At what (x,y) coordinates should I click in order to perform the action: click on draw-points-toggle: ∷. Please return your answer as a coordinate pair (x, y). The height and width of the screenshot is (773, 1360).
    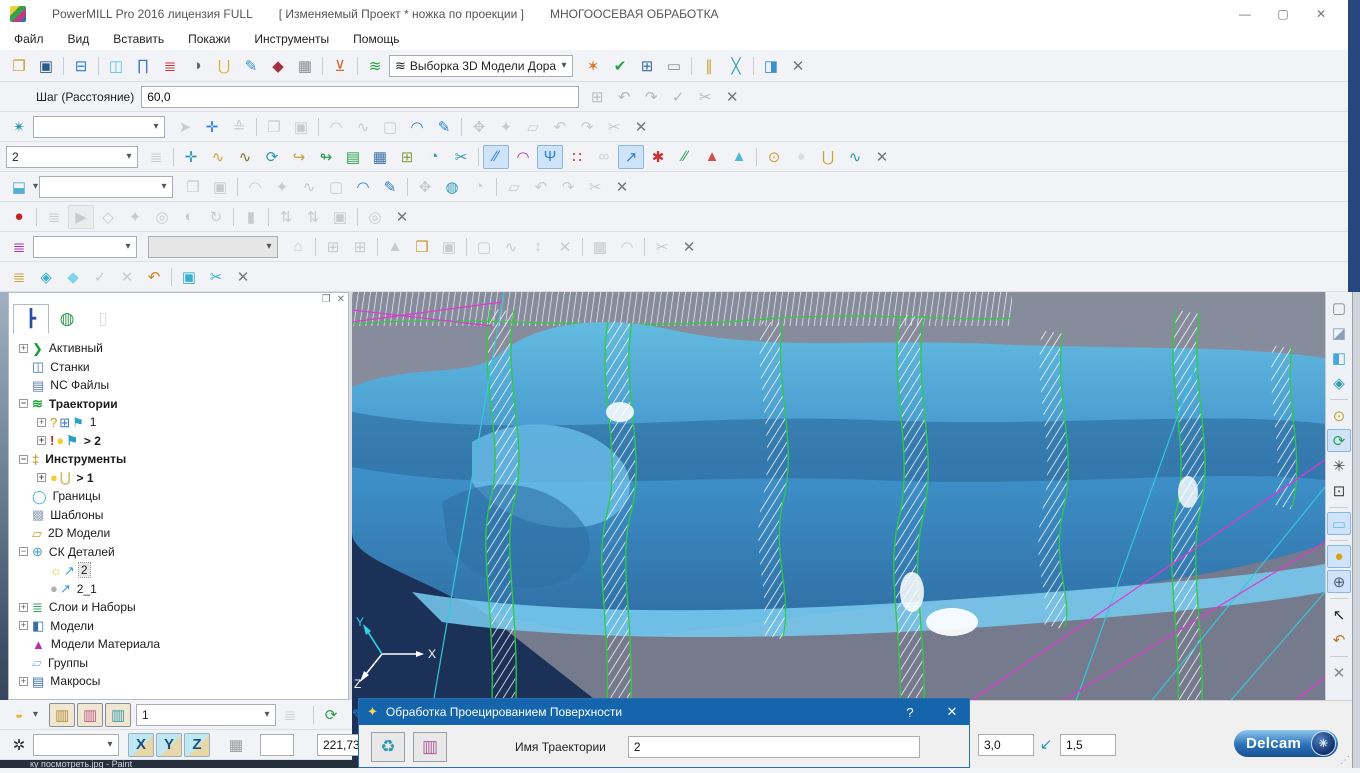
    Looking at the image, I should click on (577, 157).